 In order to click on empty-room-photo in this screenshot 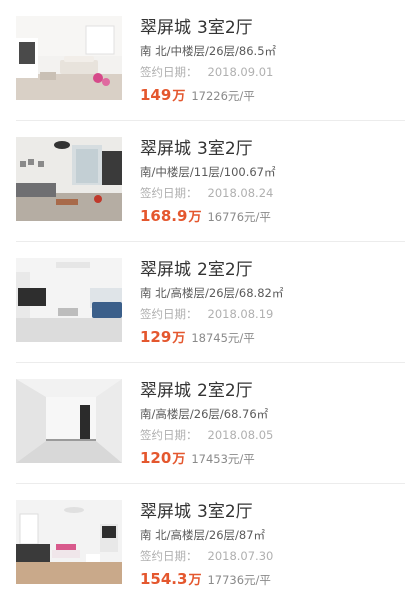, I will do `click(69, 421)`.